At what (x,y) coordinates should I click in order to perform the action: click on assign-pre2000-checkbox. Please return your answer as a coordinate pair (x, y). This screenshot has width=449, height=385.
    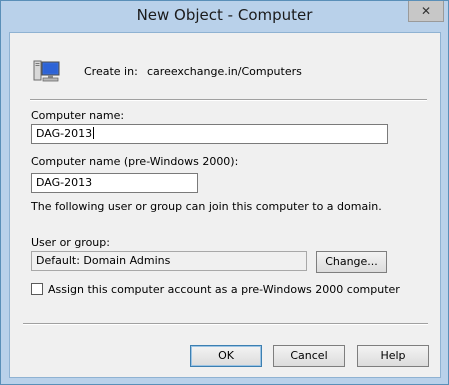
    Looking at the image, I should click on (37, 289).